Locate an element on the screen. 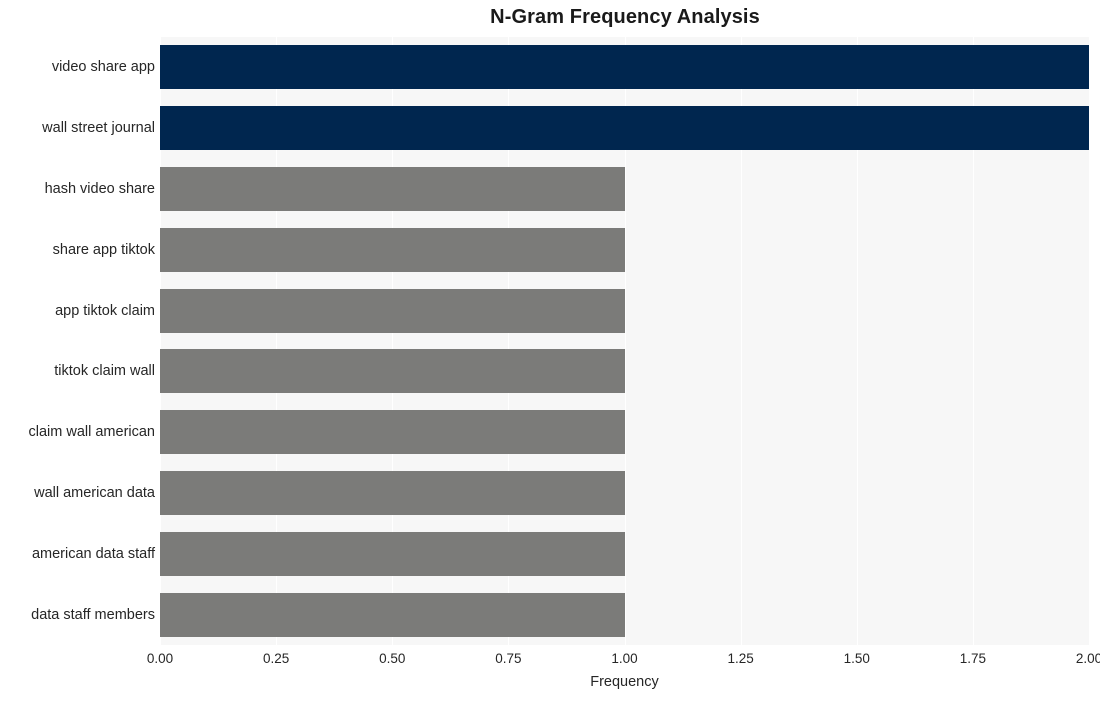  x-axis-ticks: 0.00 0.25 0.50 0.75 1.00 1.25 1.50 1.75 2.00 is located at coordinates (550, 663).